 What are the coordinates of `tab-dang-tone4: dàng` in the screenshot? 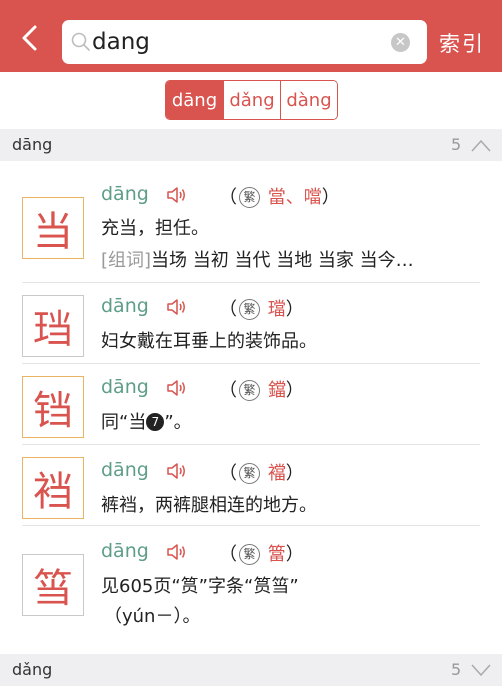 It's located at (308, 100).